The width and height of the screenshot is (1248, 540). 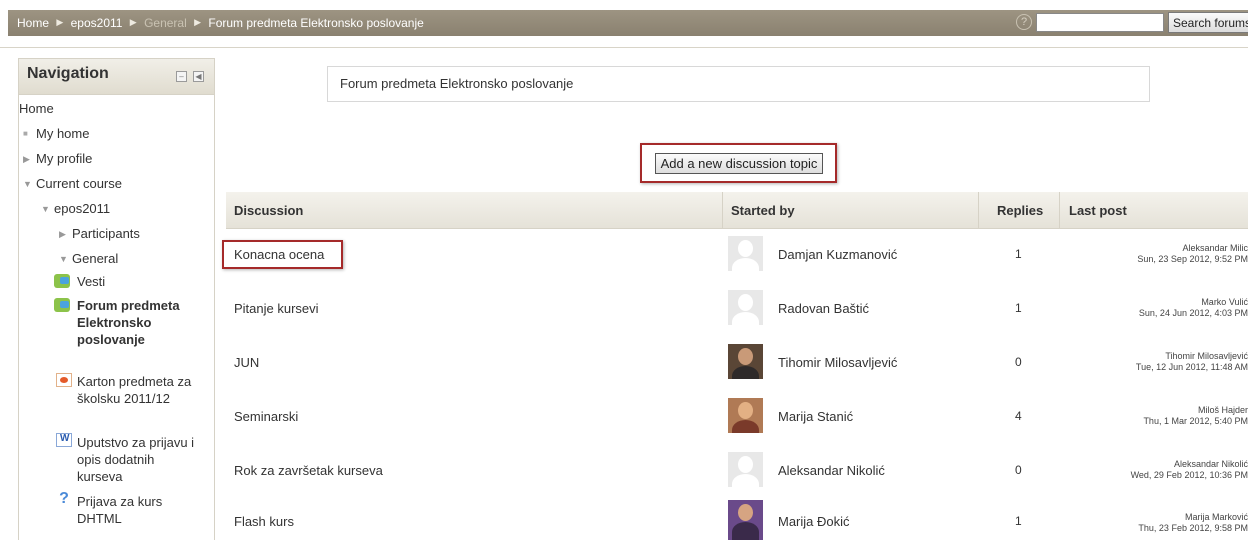 I want to click on search-forums-button: Search forums, so click(x=1208, y=22).